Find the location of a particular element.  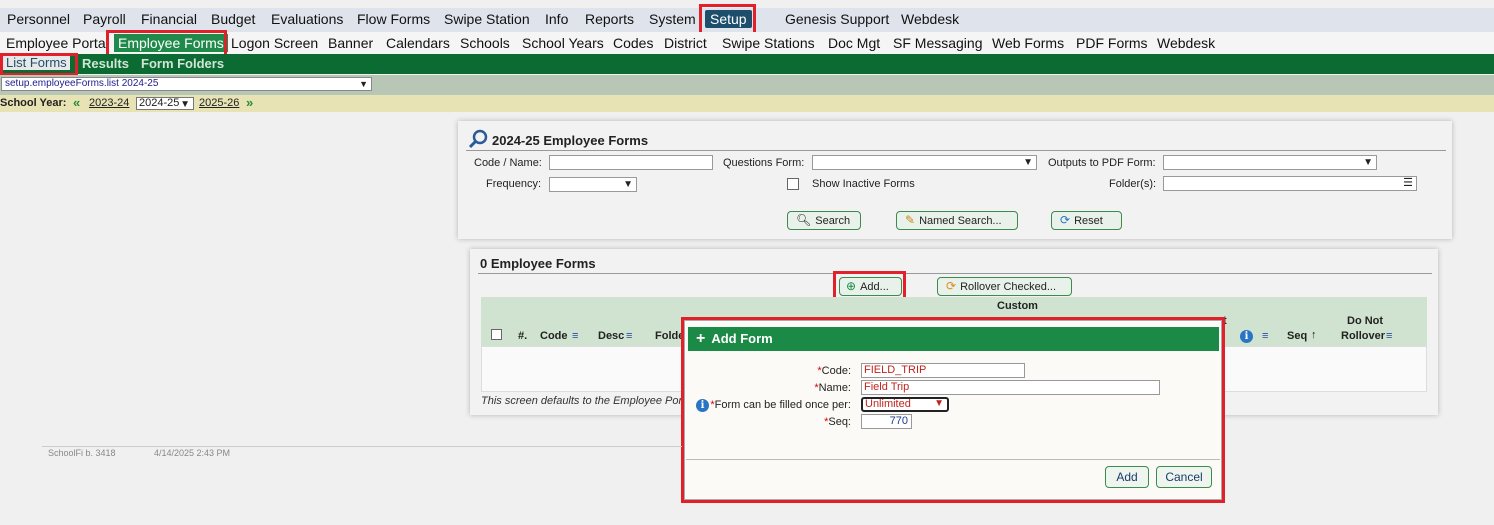

submenu-web-forms: Web Forms is located at coordinates (1028, 43).